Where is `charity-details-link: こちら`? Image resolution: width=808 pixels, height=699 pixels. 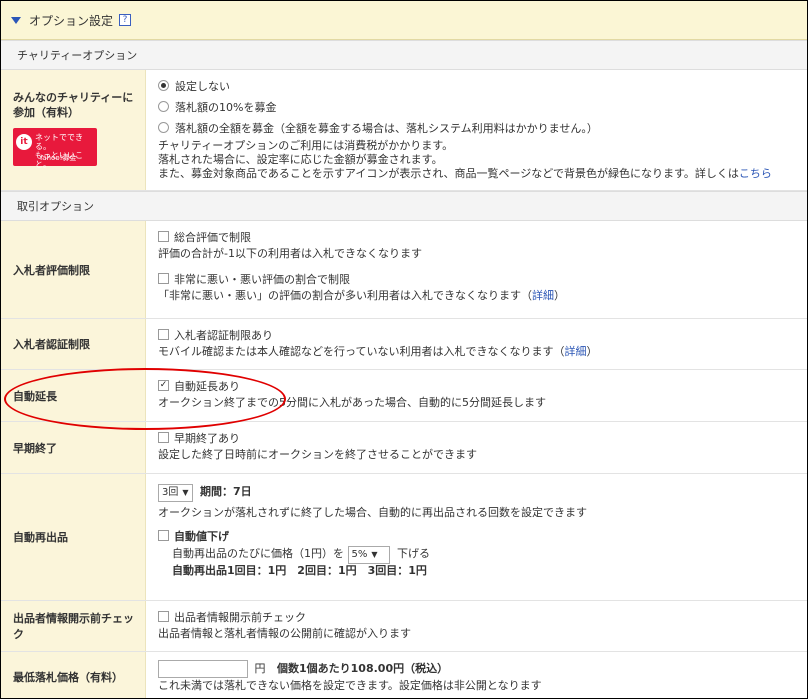
charity-details-link: こちら is located at coordinates (755, 173).